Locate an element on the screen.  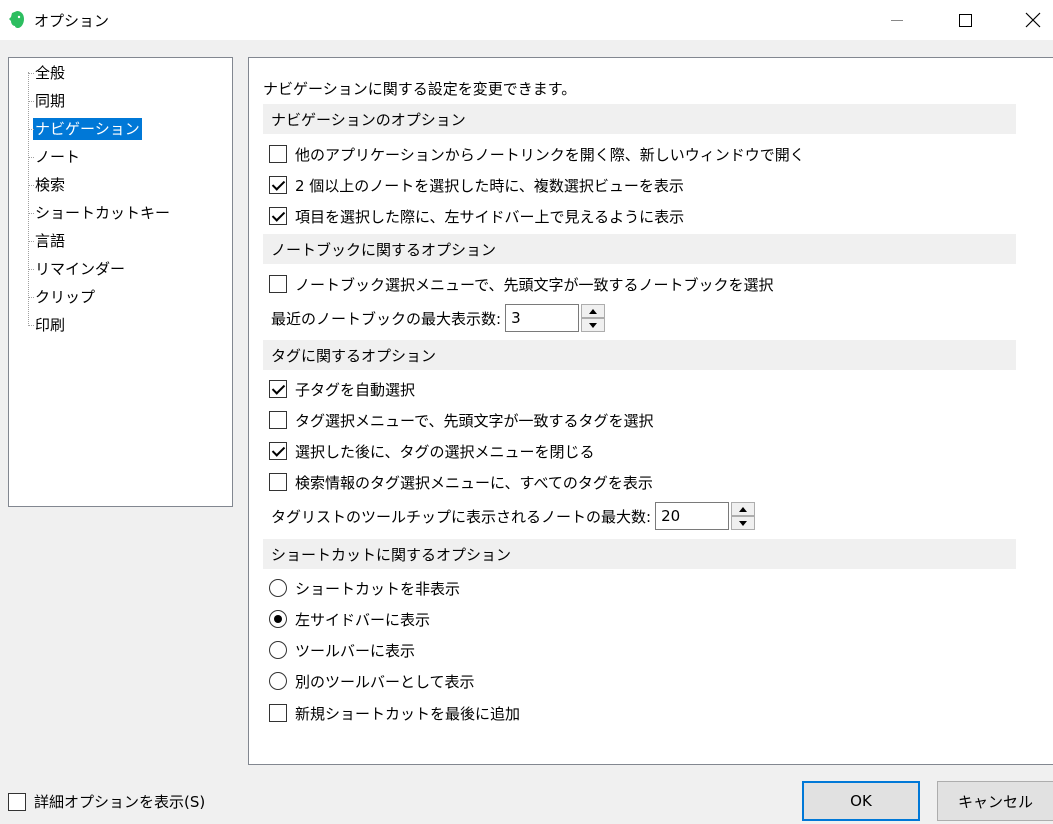
radio-separate-toolbar: 別のツールバーとして表示 is located at coordinates (372, 681).